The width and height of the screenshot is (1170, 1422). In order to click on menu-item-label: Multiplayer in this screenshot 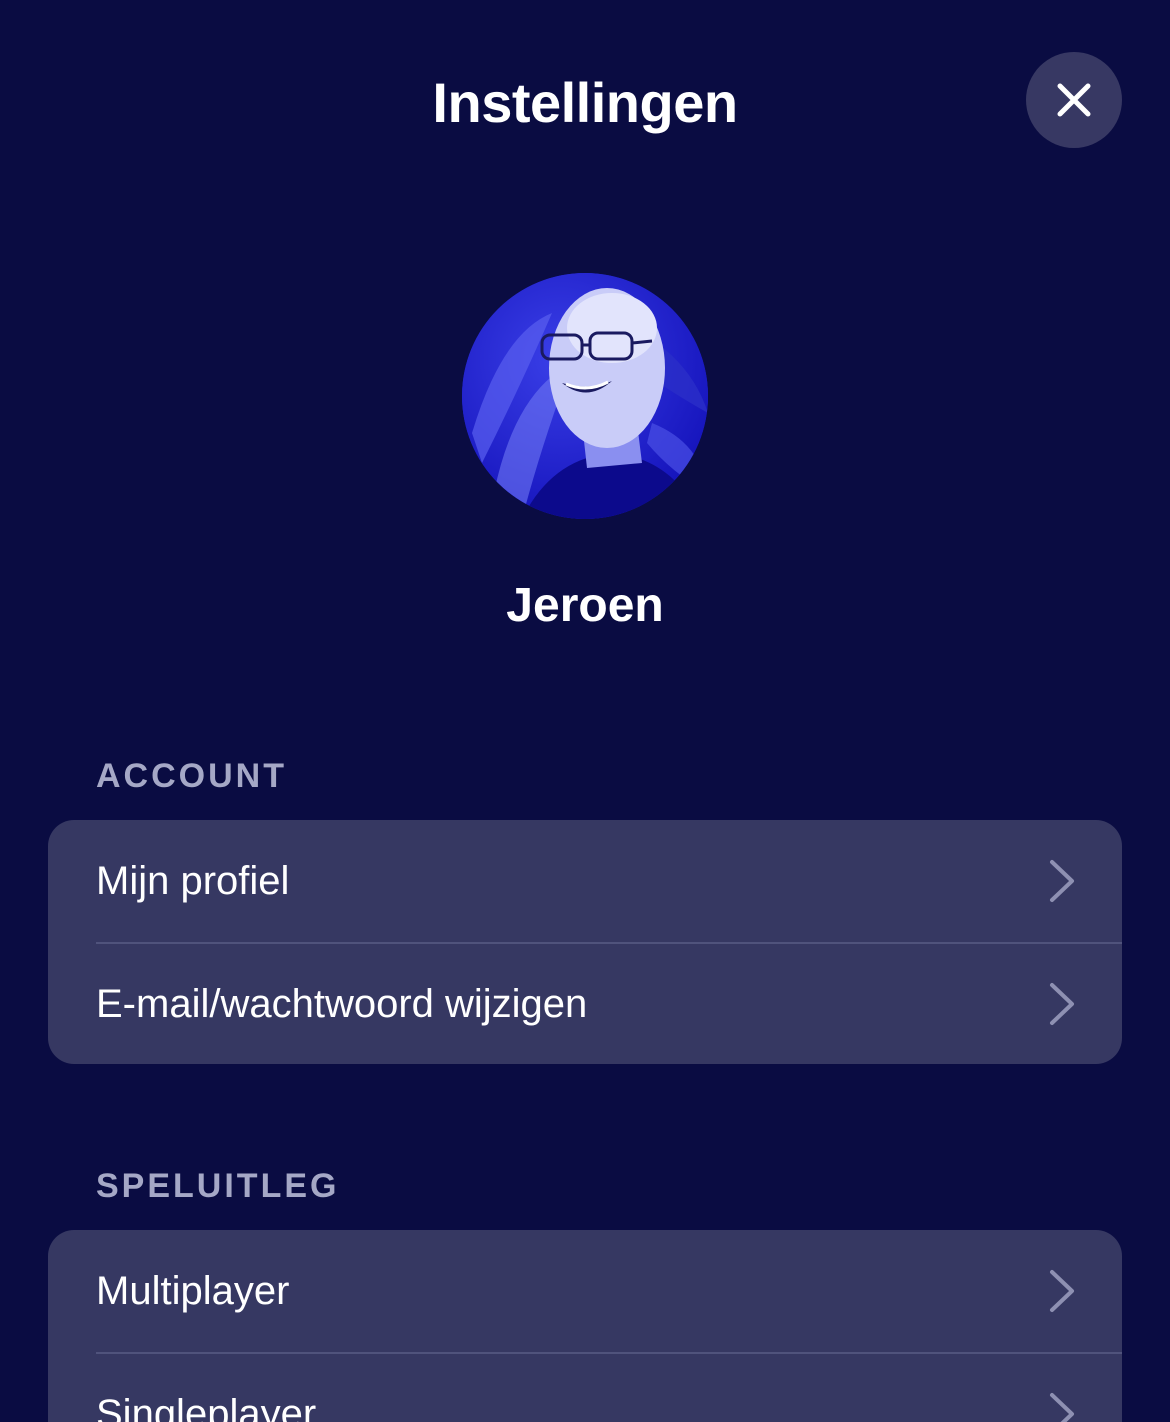, I will do `click(193, 1290)`.